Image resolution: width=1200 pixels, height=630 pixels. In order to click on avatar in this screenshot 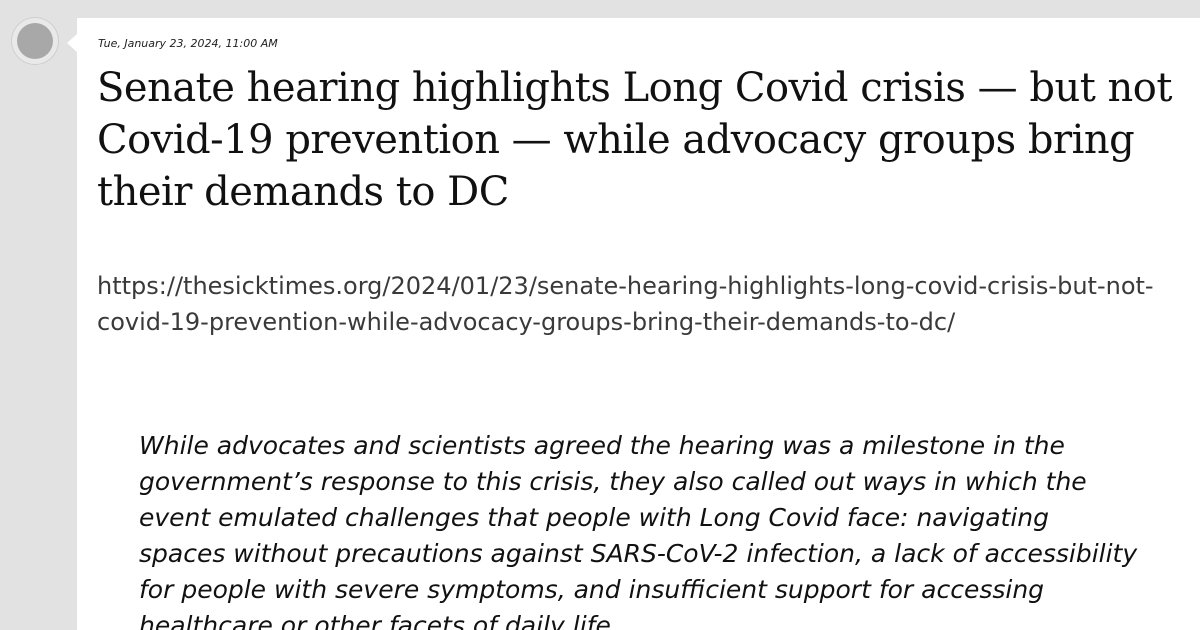, I will do `click(35, 41)`.